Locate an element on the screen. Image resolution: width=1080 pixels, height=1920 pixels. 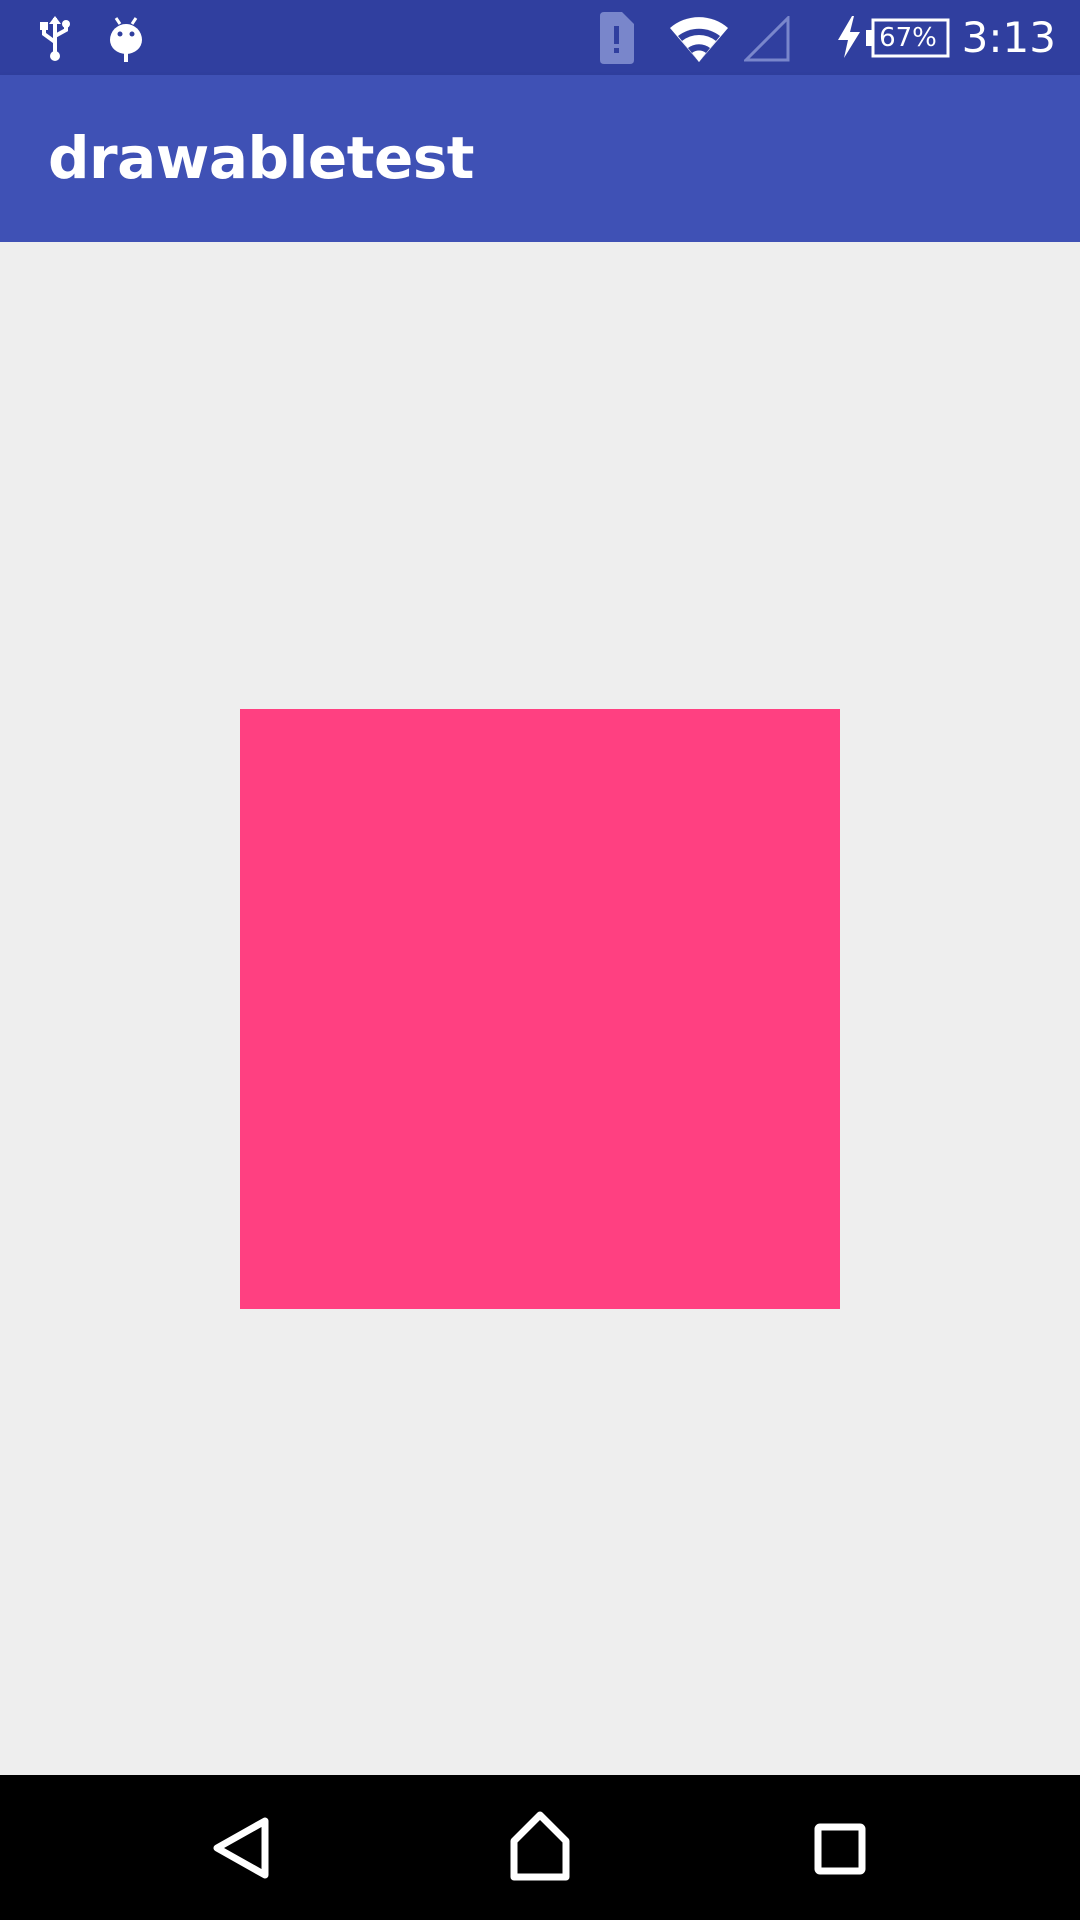
recents-icon is located at coordinates (840, 1847).